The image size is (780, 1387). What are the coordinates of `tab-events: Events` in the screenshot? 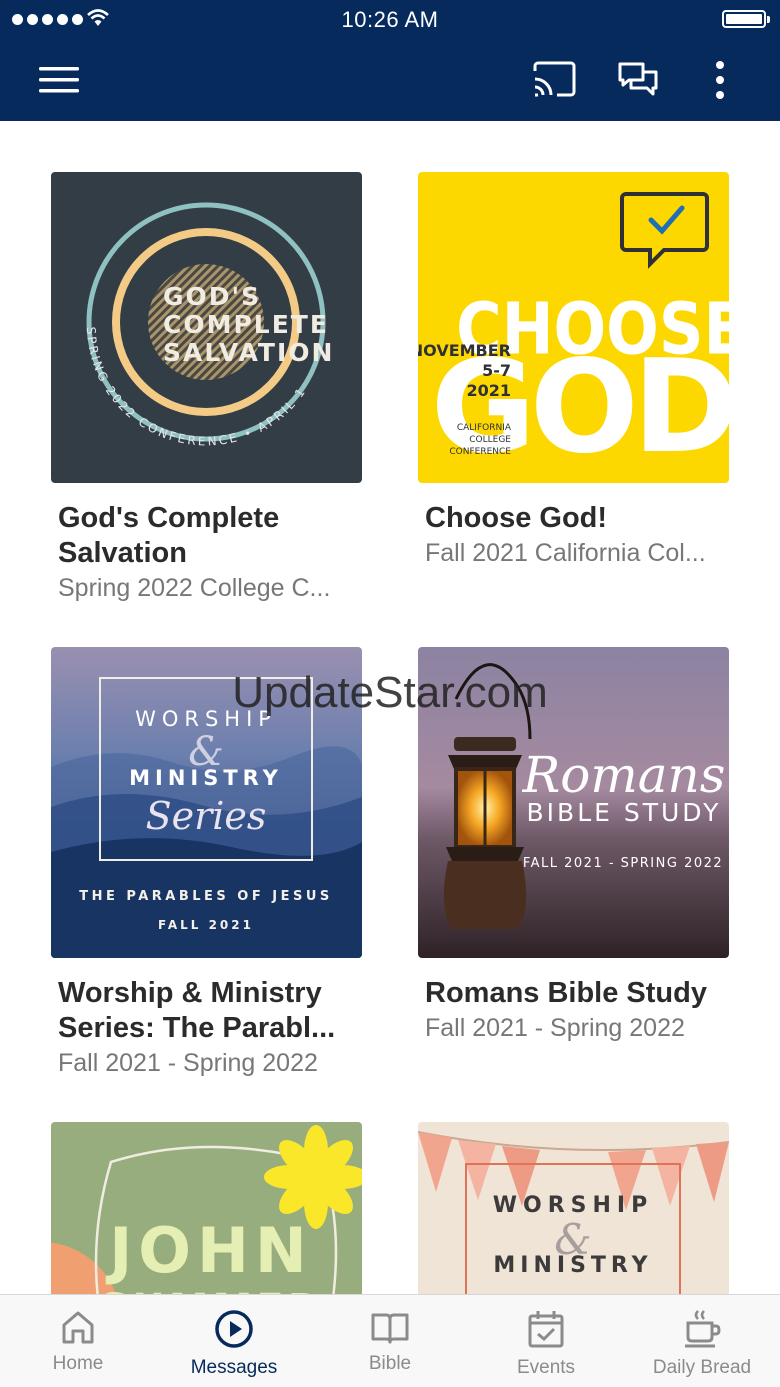 It's located at (546, 1341).